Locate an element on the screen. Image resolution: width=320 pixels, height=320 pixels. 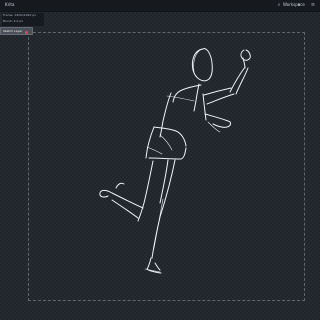
brush-info: Brush: 4.0 px is located at coordinates (13, 21).